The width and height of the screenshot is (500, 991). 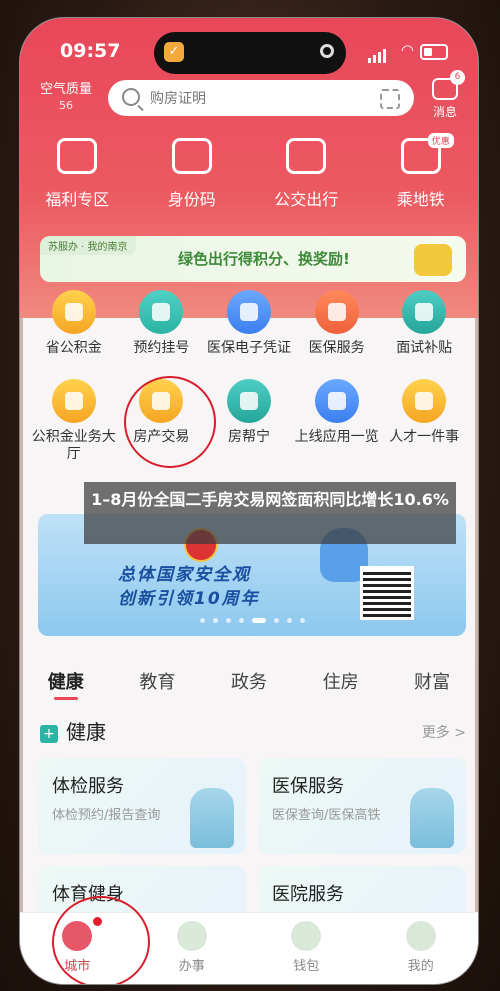 What do you see at coordinates (420, 936) in the screenshot?
I see `profile-icon` at bounding box center [420, 936].